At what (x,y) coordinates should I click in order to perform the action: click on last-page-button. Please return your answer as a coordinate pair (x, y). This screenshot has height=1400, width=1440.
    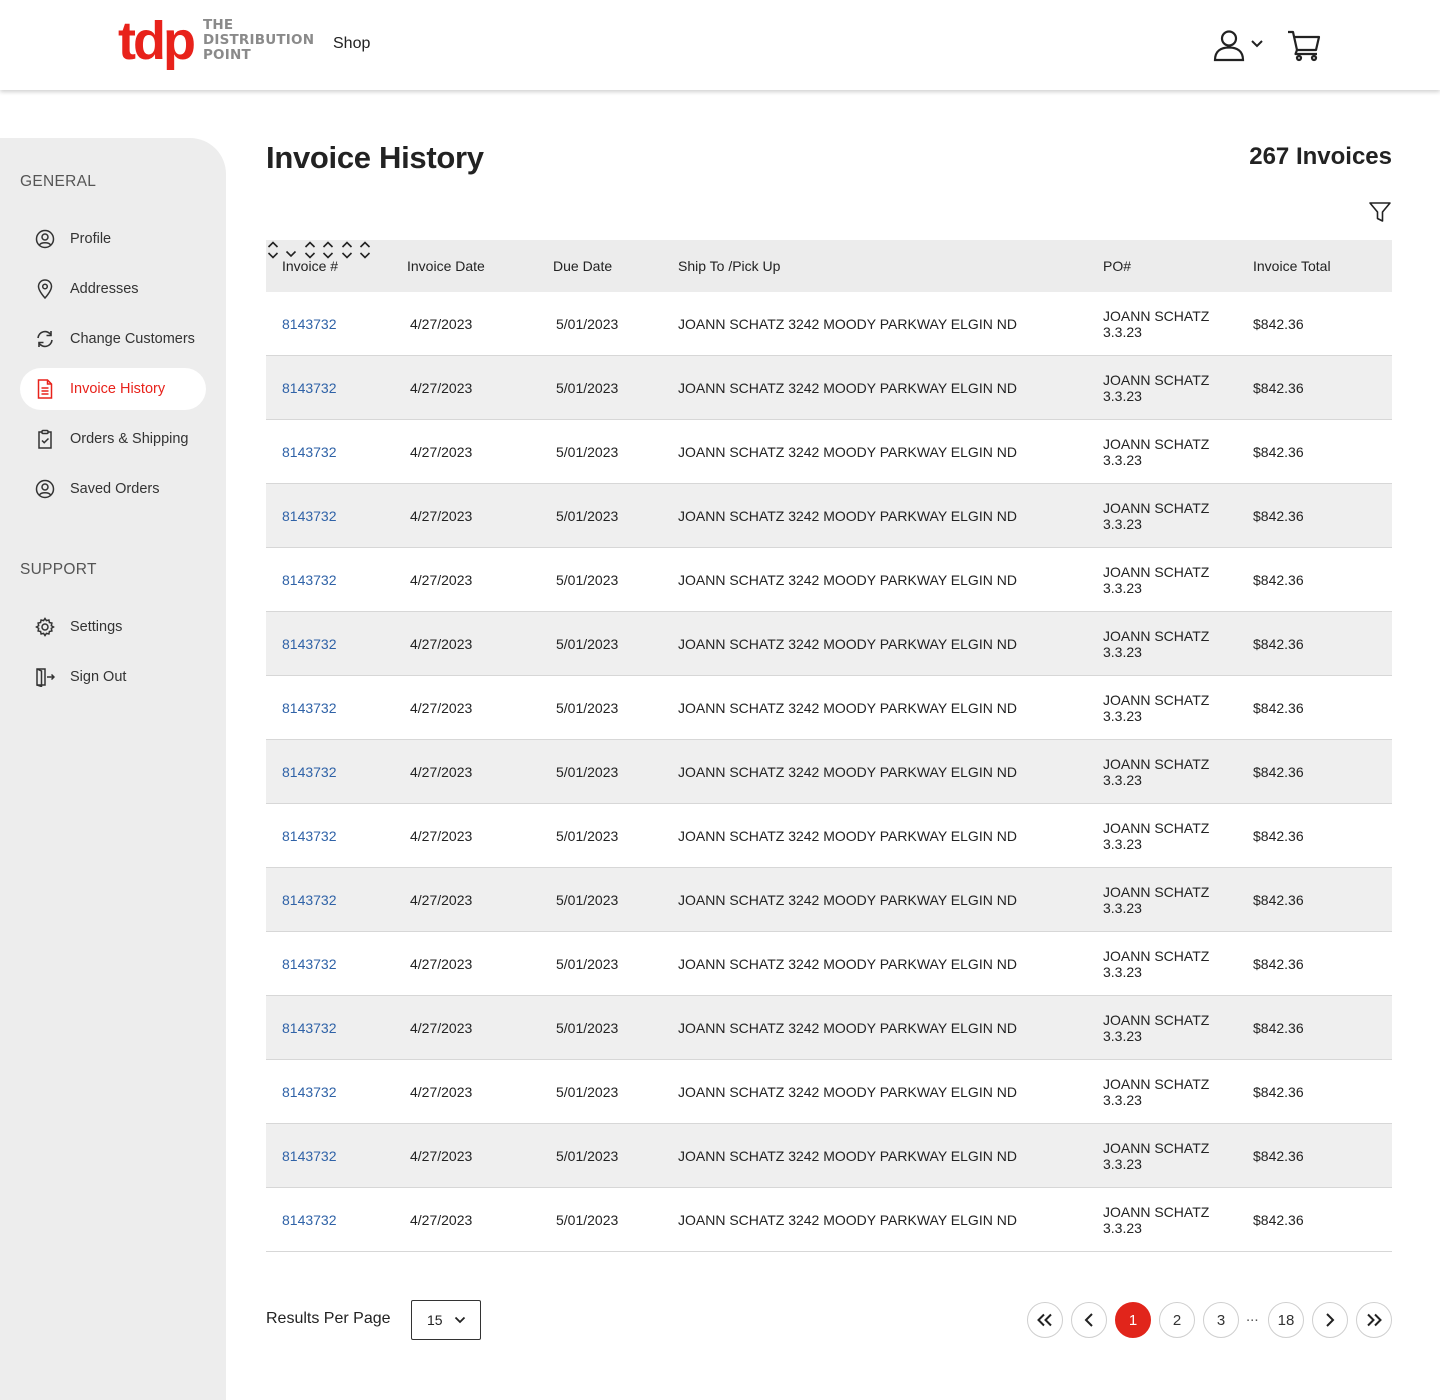
    Looking at the image, I should click on (1374, 1320).